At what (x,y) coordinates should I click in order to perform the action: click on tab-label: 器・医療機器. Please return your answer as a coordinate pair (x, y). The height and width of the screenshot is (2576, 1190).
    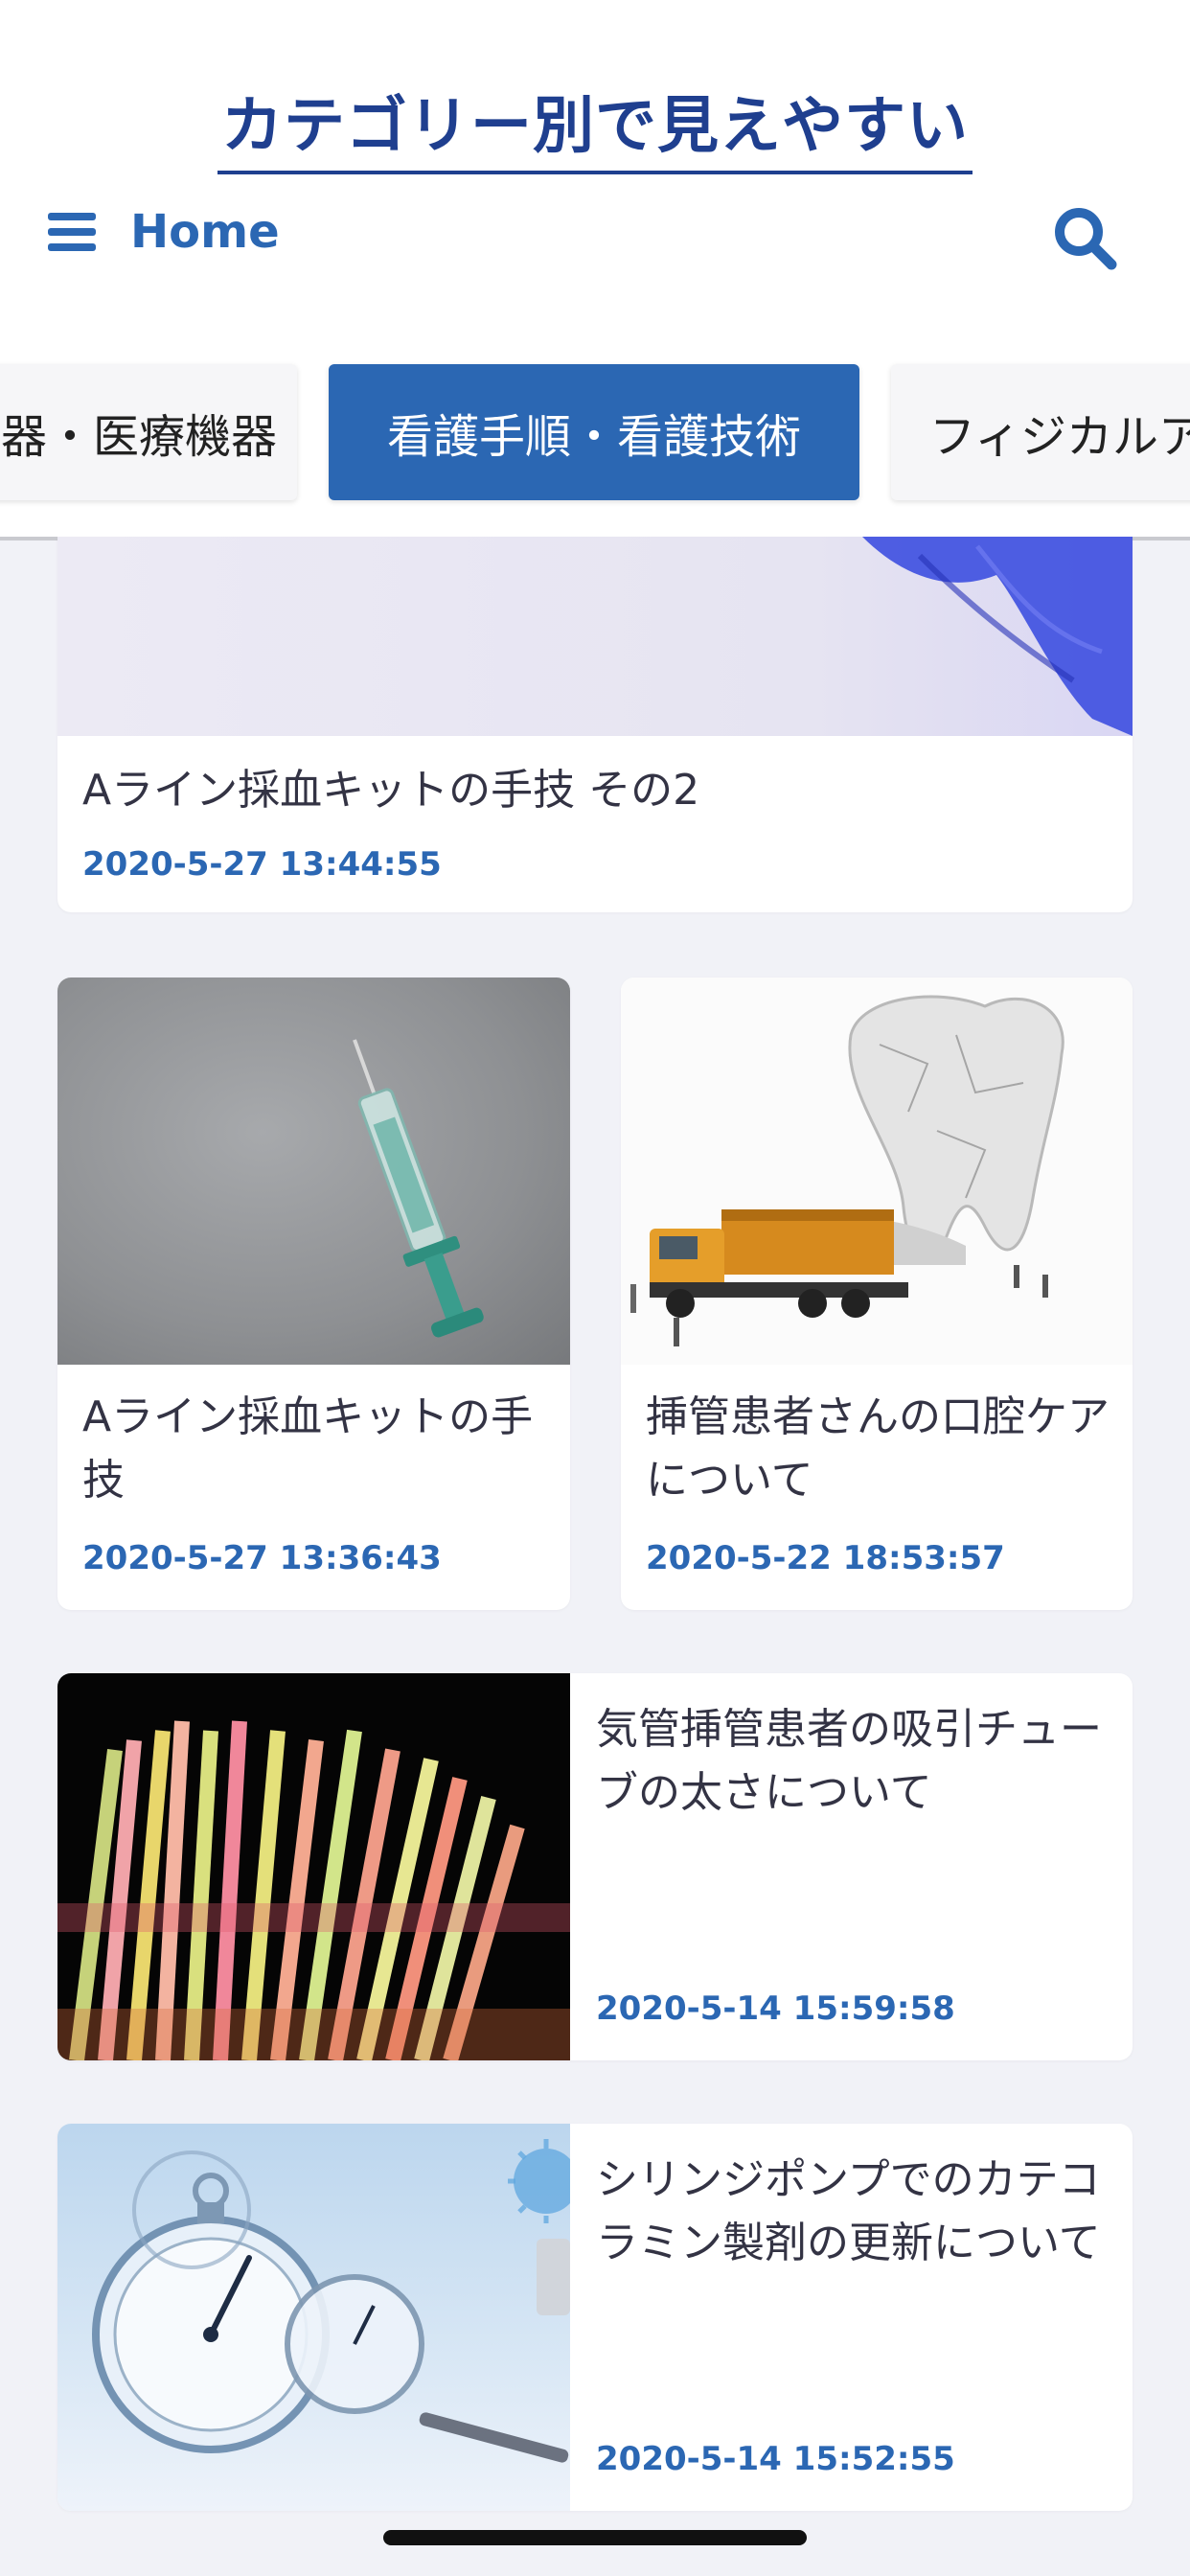
    Looking at the image, I should click on (139, 437).